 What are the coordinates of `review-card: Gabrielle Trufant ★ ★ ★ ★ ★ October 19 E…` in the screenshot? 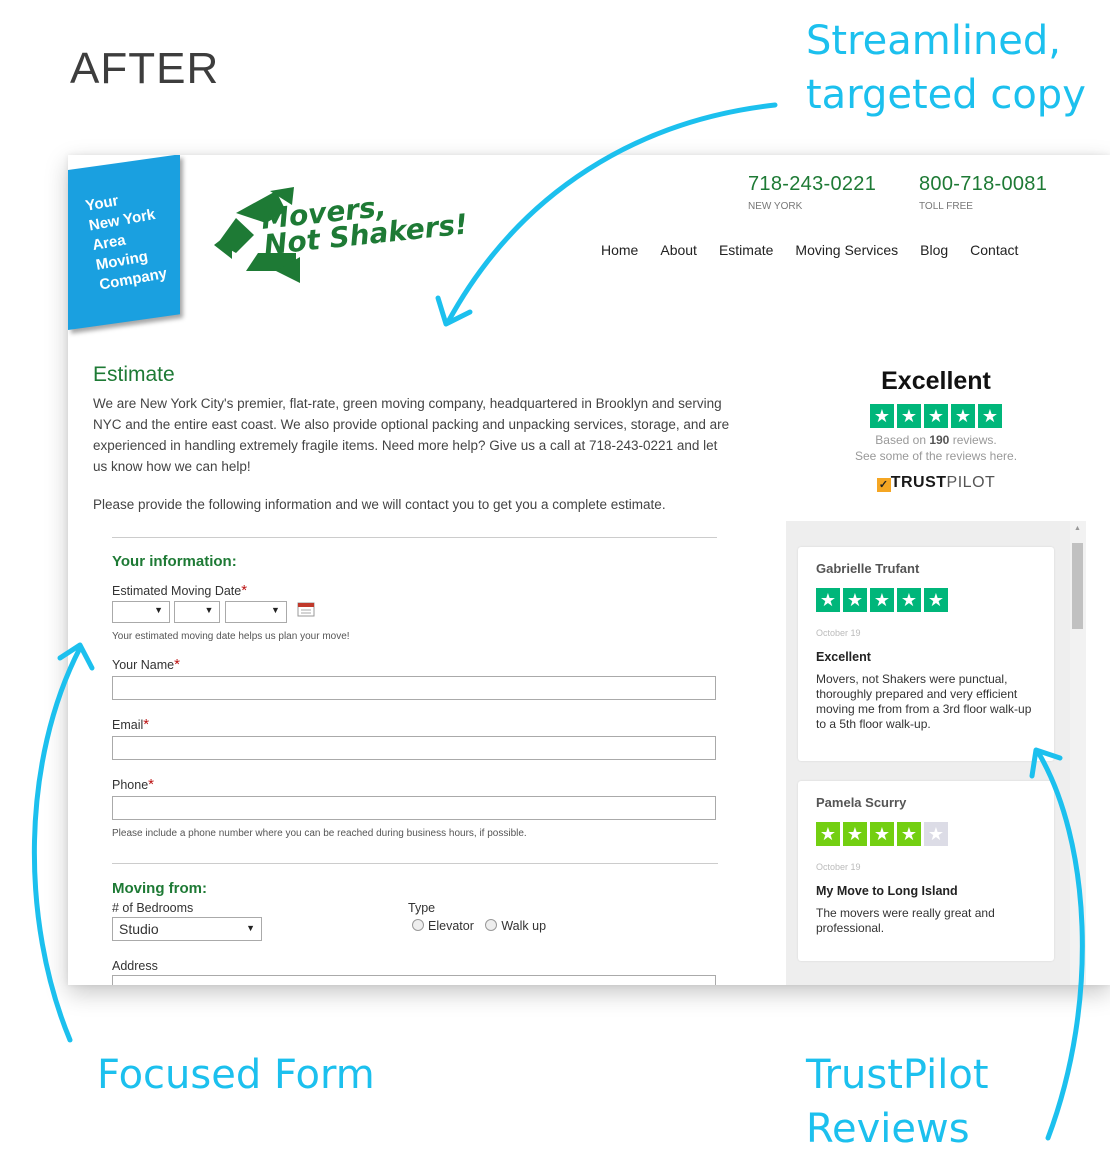 It's located at (926, 654).